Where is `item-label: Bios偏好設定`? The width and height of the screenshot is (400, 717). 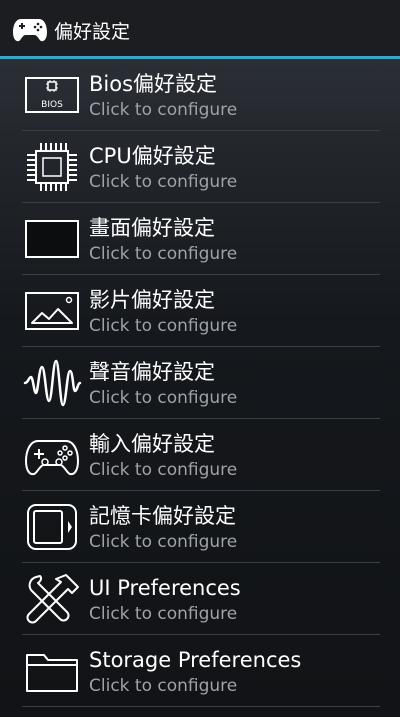
item-label: Bios偏好設定 is located at coordinates (153, 84).